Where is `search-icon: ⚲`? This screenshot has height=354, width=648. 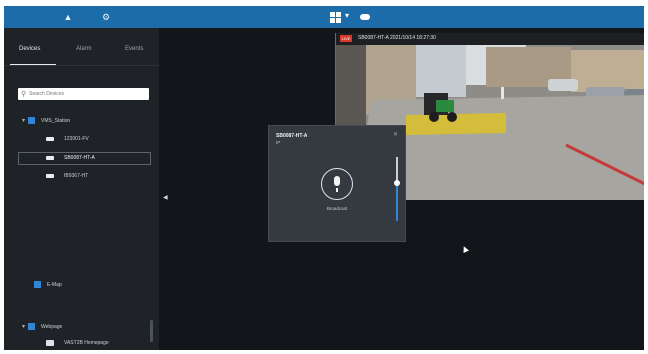 search-icon: ⚲ is located at coordinates (24, 94).